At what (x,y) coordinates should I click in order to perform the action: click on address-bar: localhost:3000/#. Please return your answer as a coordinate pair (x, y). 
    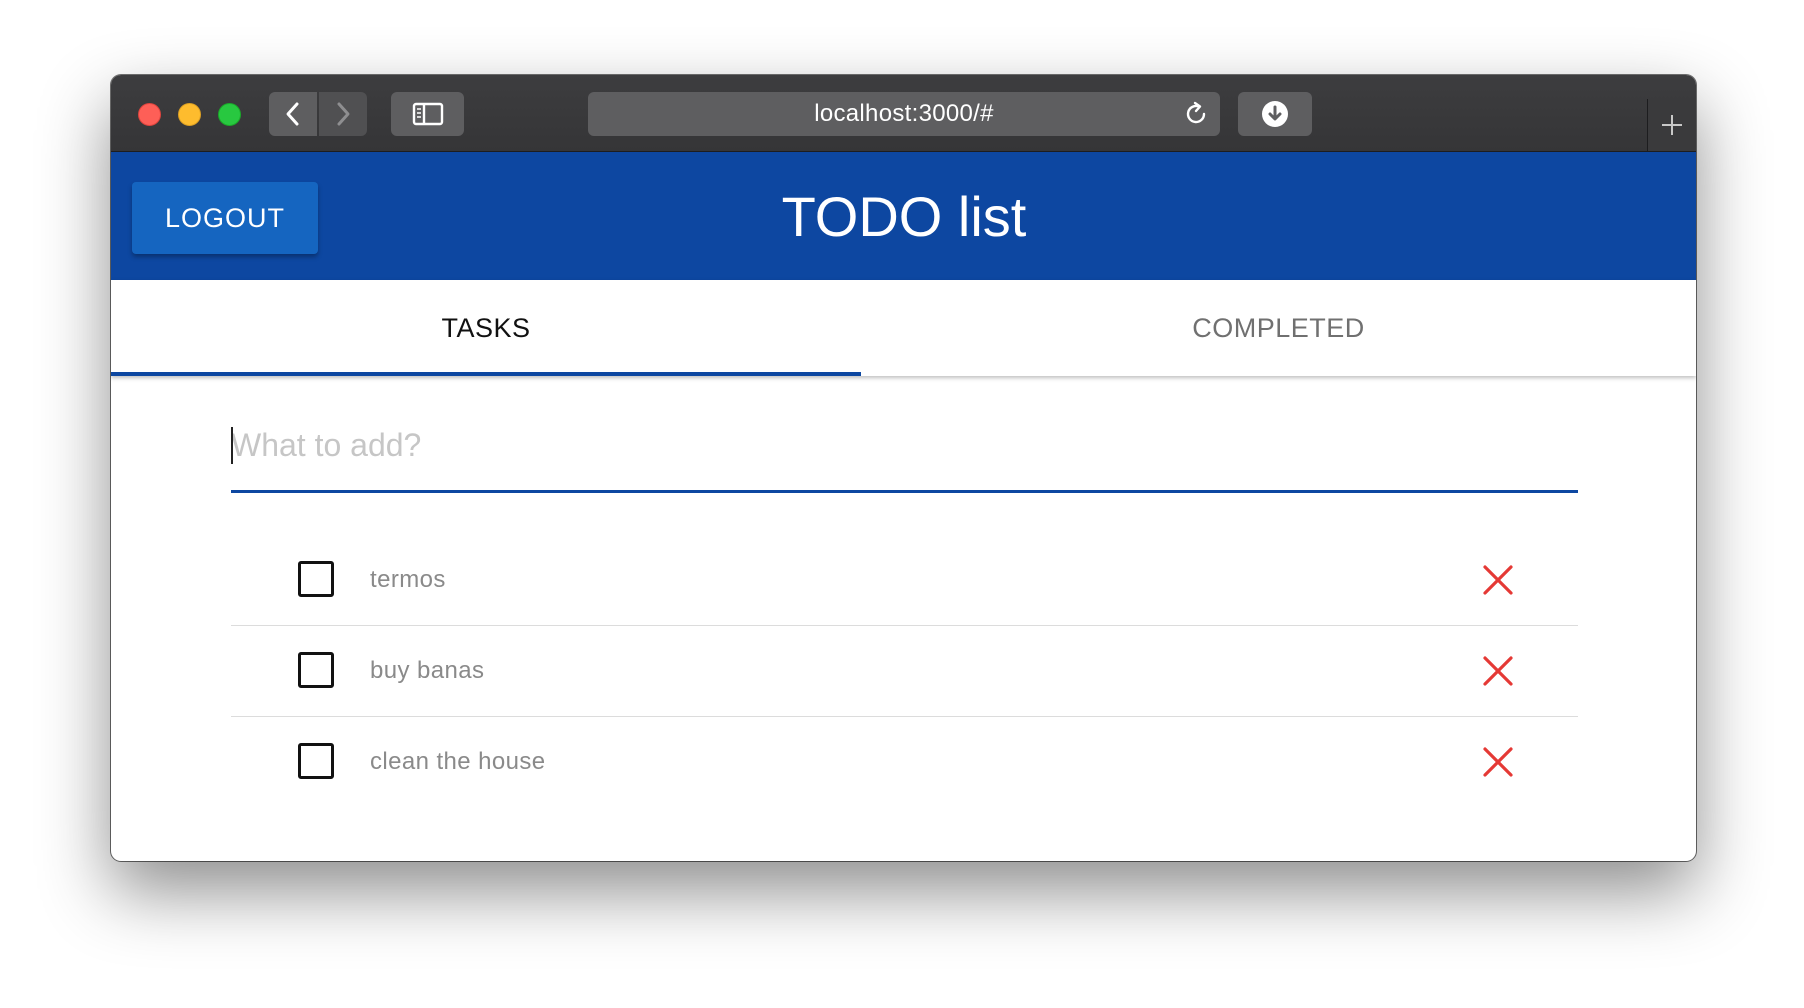
    Looking at the image, I should click on (904, 114).